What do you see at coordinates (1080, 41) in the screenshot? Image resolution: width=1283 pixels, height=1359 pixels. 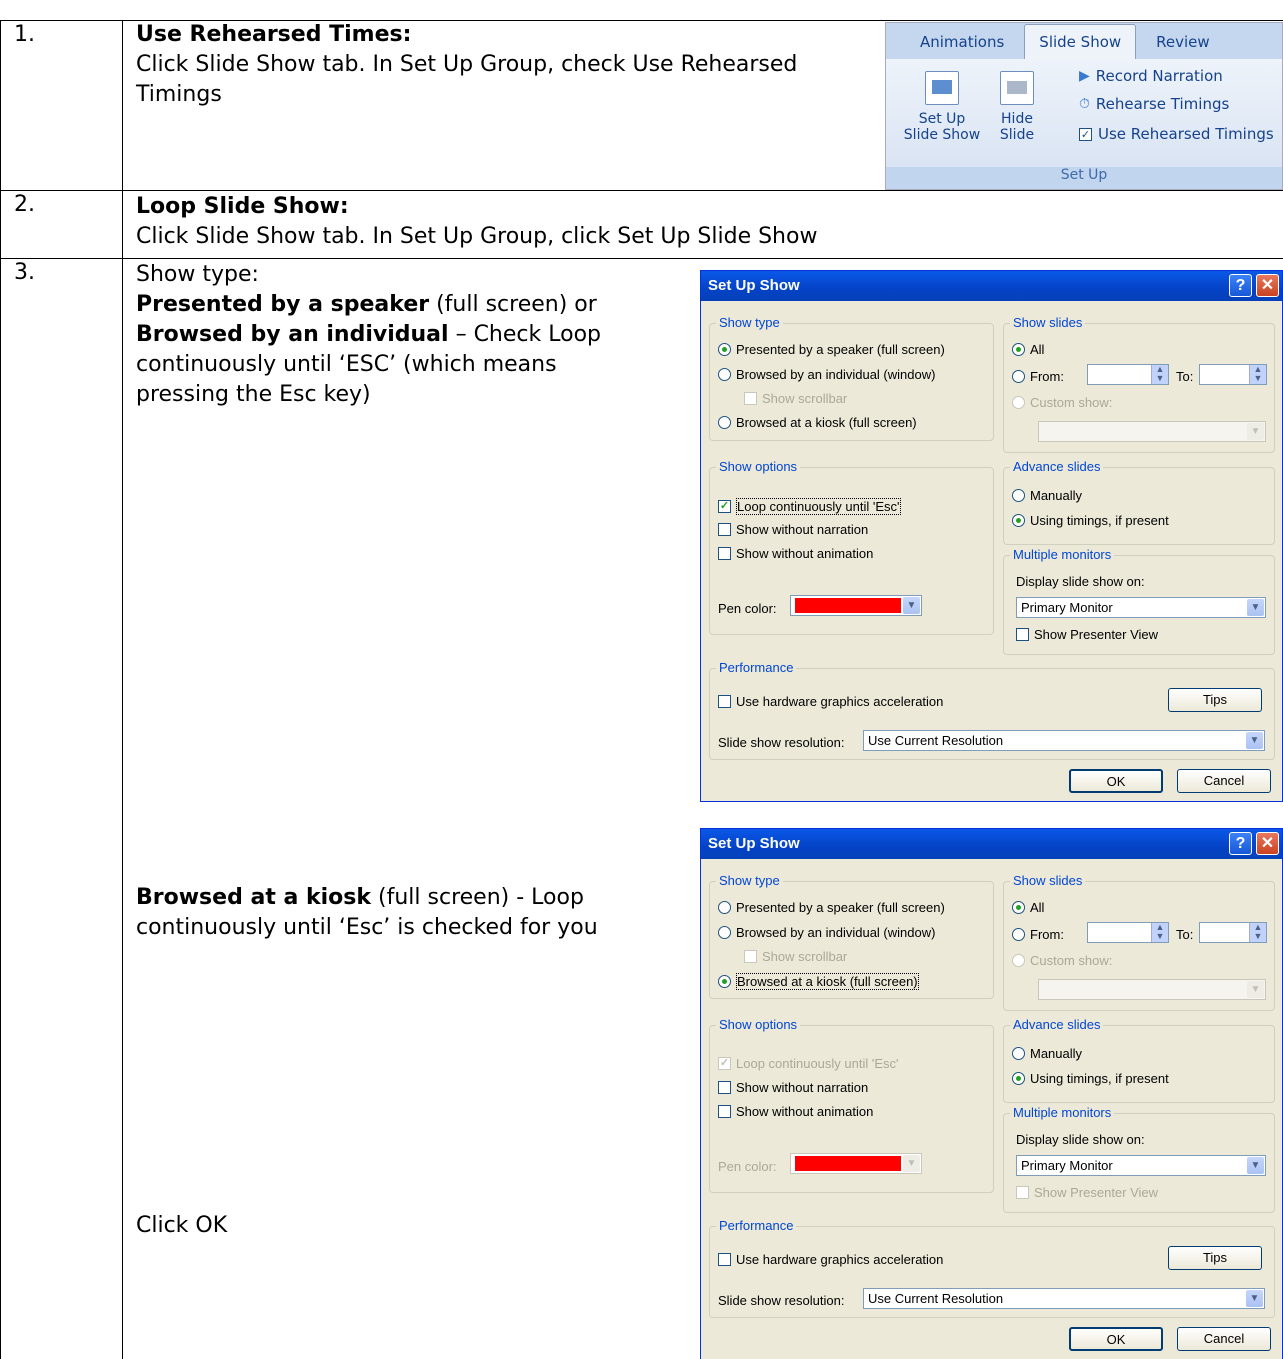 I see `tab-slide-show: Slide Show` at bounding box center [1080, 41].